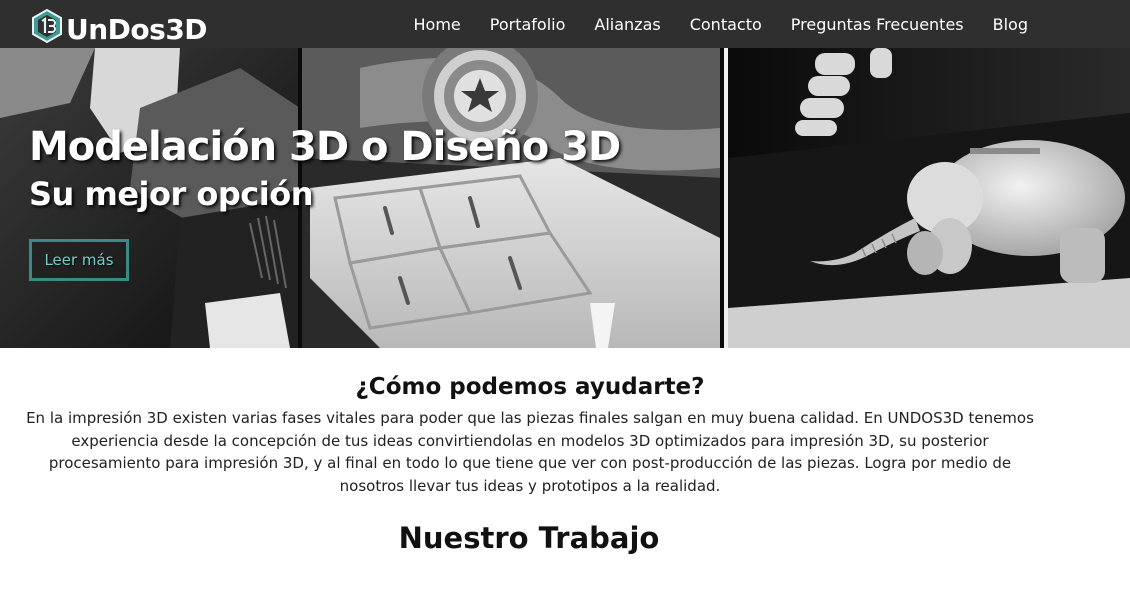 This screenshot has width=1130, height=596. Describe the element at coordinates (47, 26) in the screenshot. I see `cube-logo-icon` at that location.